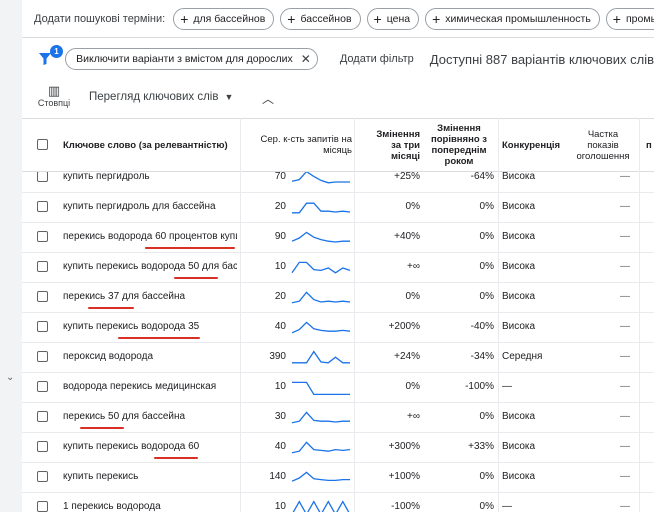  What do you see at coordinates (522, 356) in the screenshot?
I see `competition-cell: Середня` at bounding box center [522, 356].